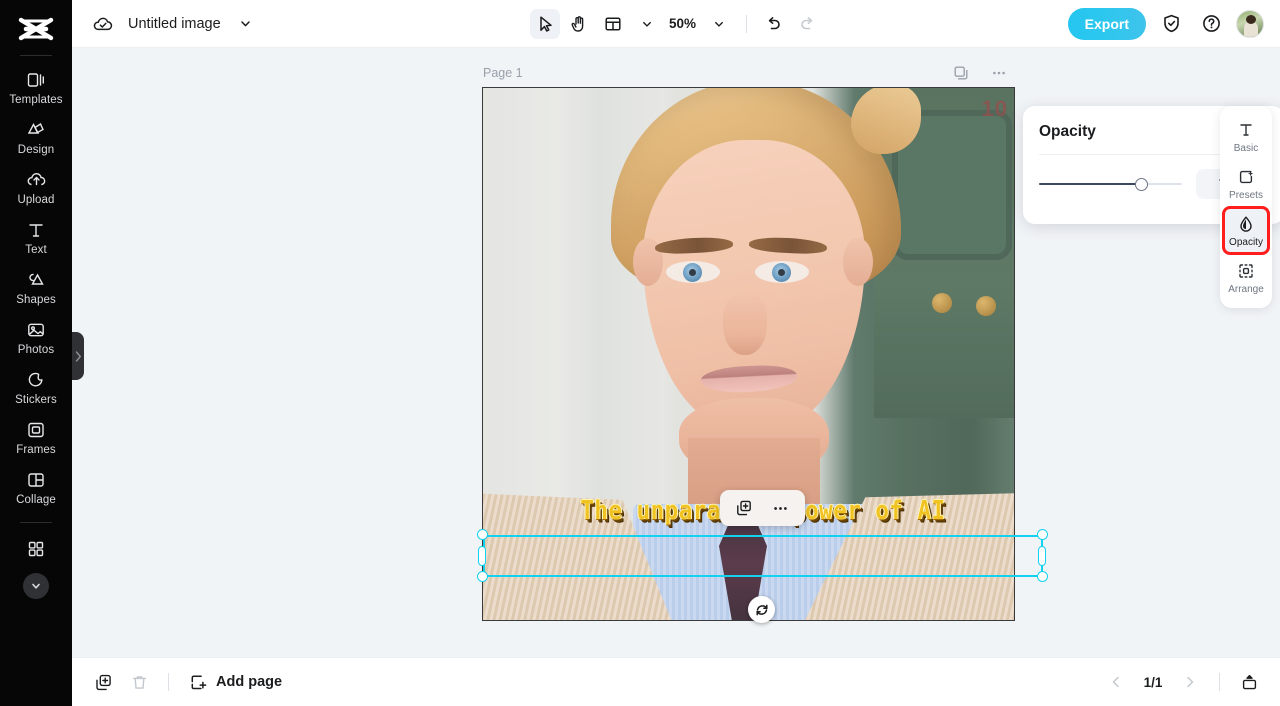  I want to click on design-icon, so click(36, 130).